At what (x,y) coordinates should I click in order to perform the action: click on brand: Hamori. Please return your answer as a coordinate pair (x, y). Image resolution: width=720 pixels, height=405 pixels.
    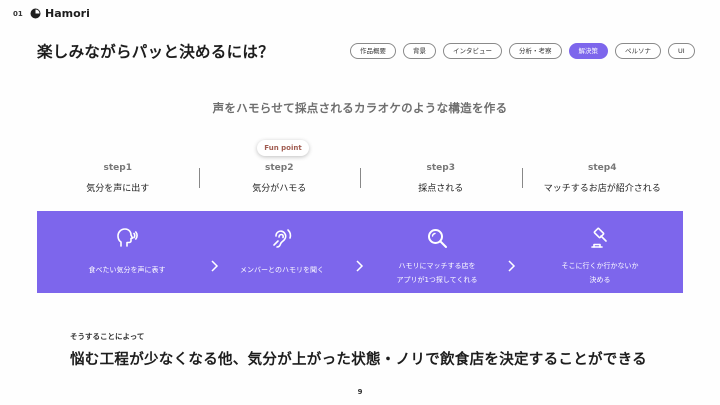
    Looking at the image, I should click on (60, 13).